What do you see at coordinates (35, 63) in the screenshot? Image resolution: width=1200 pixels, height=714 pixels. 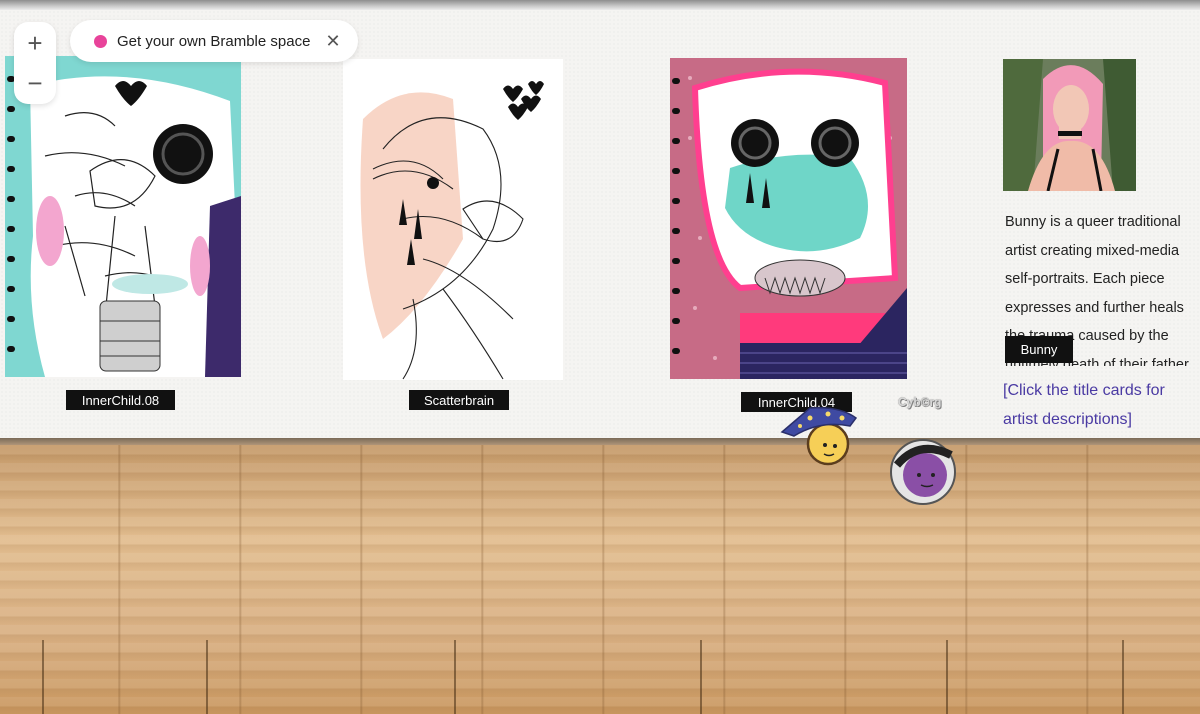 I see `zoom-controls: + −` at bounding box center [35, 63].